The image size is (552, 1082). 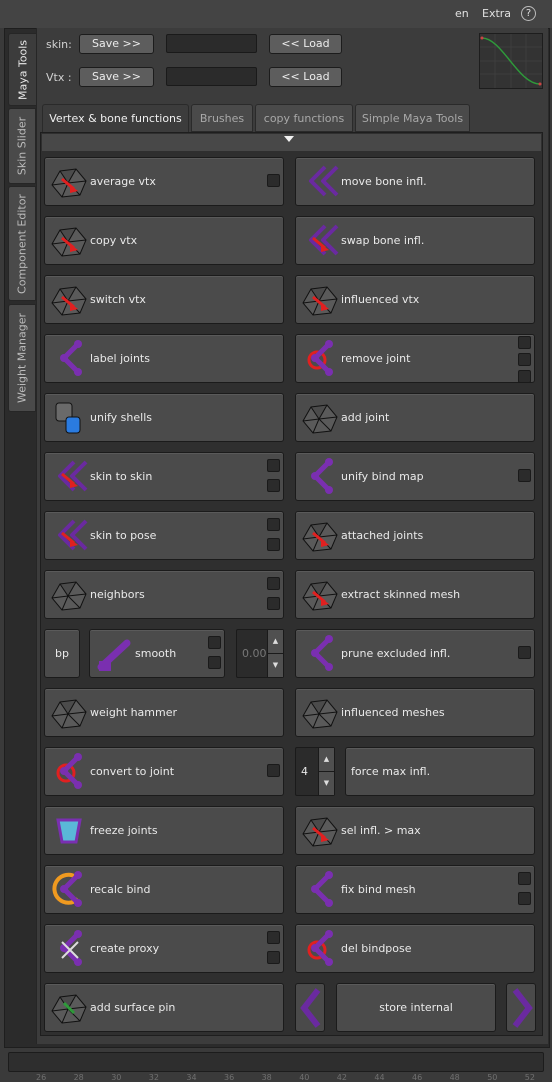 I want to click on extract-skinned-mesh-button: extract skinned mesh, so click(x=415, y=594).